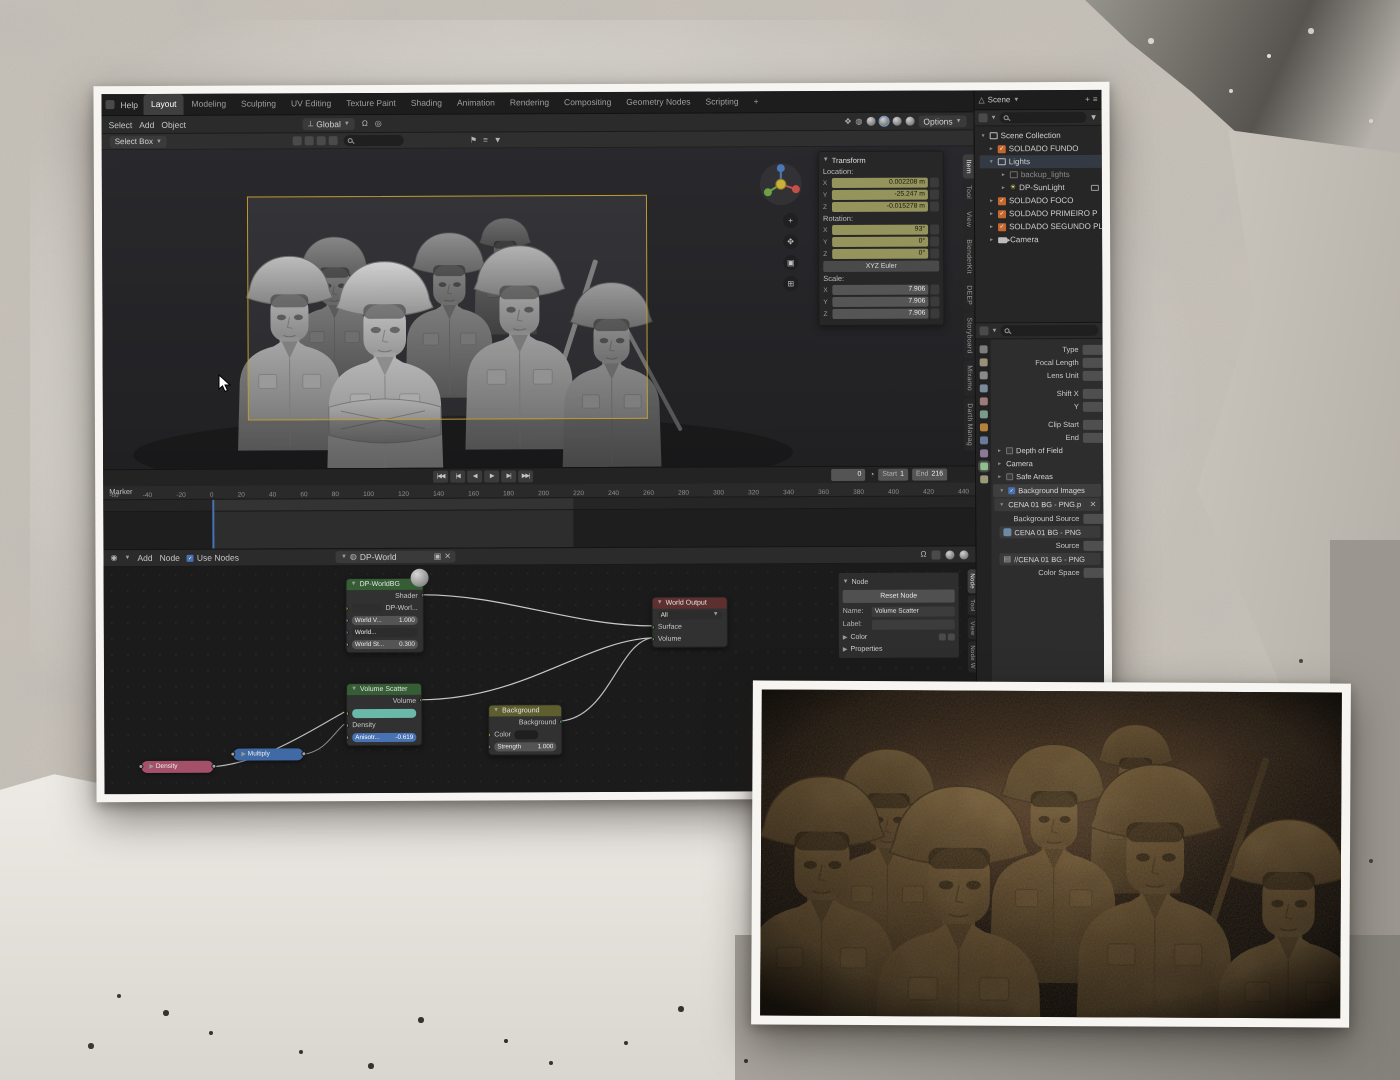 This screenshot has height=1080, width=1400. What do you see at coordinates (934, 206) in the screenshot?
I see `location-z-decorator` at bounding box center [934, 206].